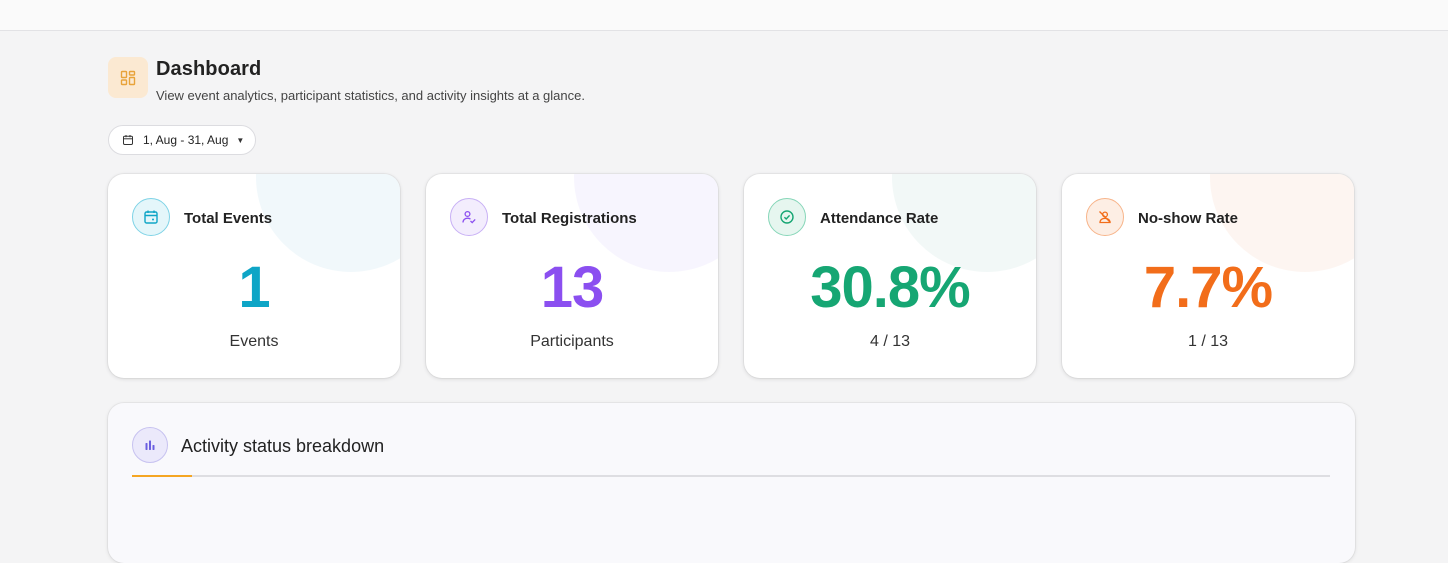 The image size is (1448, 563). I want to click on card-total-events: Total Events 1 Events, so click(254, 276).